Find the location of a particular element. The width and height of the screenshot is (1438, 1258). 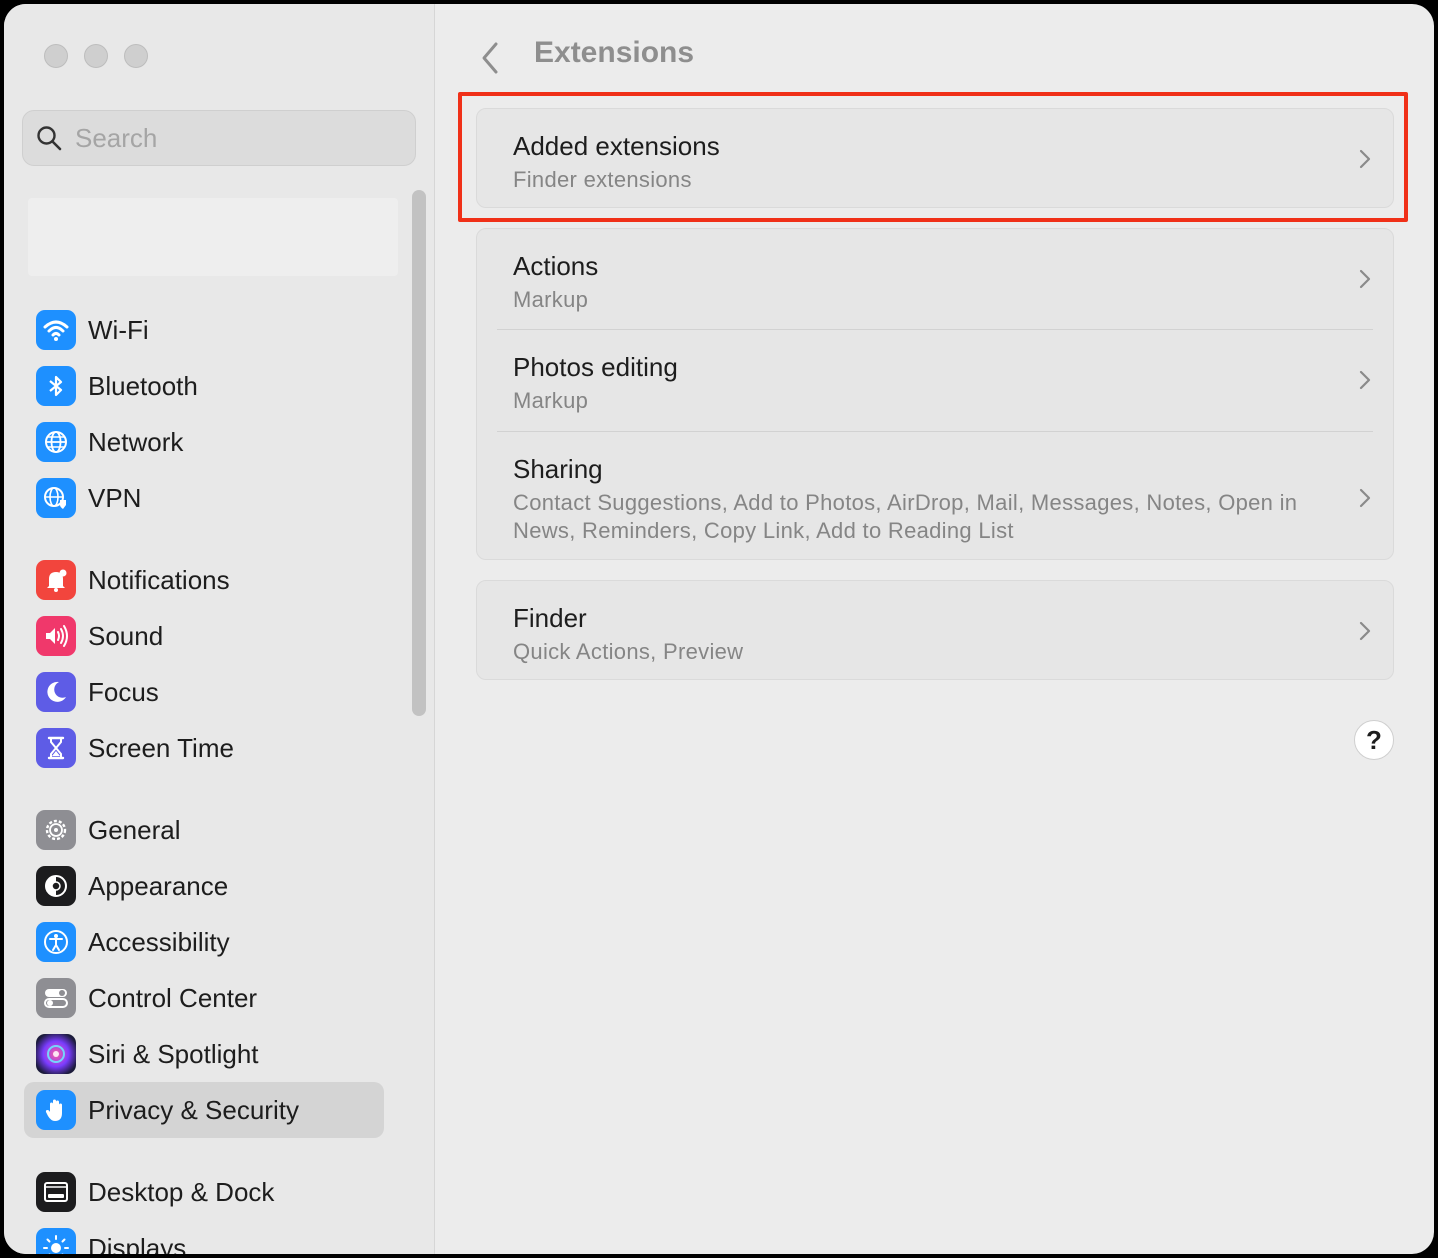

hand-icon is located at coordinates (56, 1110).